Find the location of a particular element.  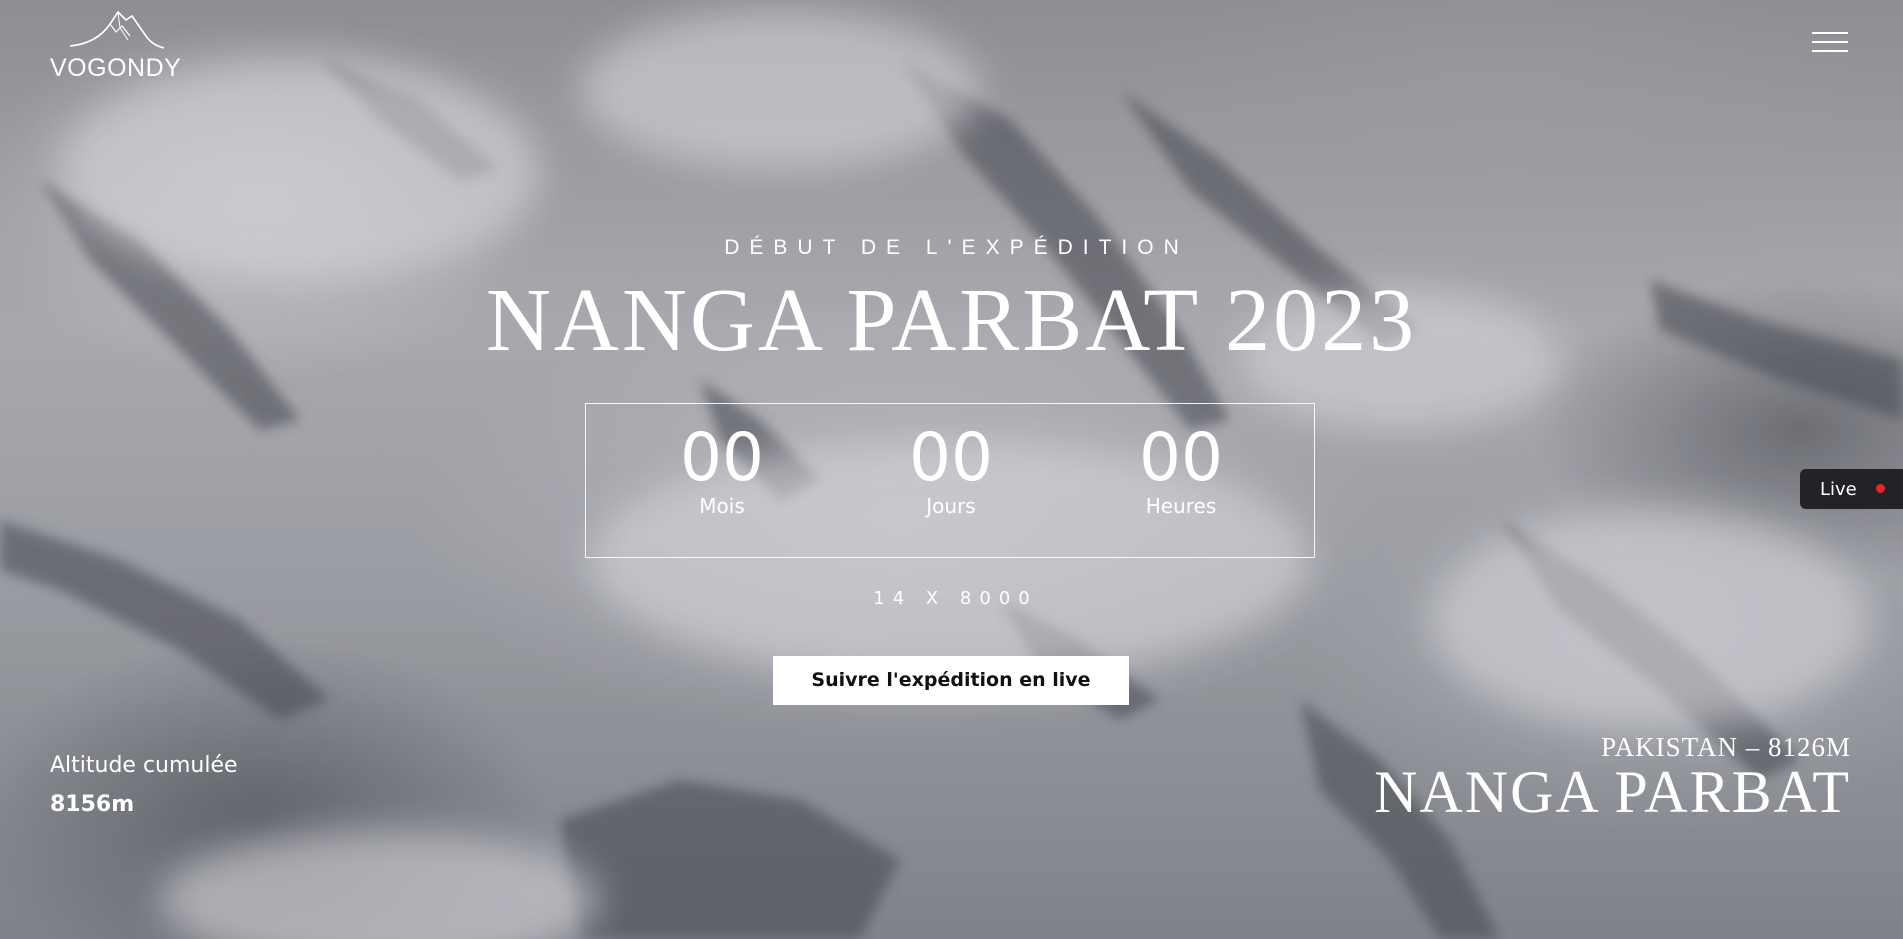

hamburger-menu-icon is located at coordinates (1830, 42).